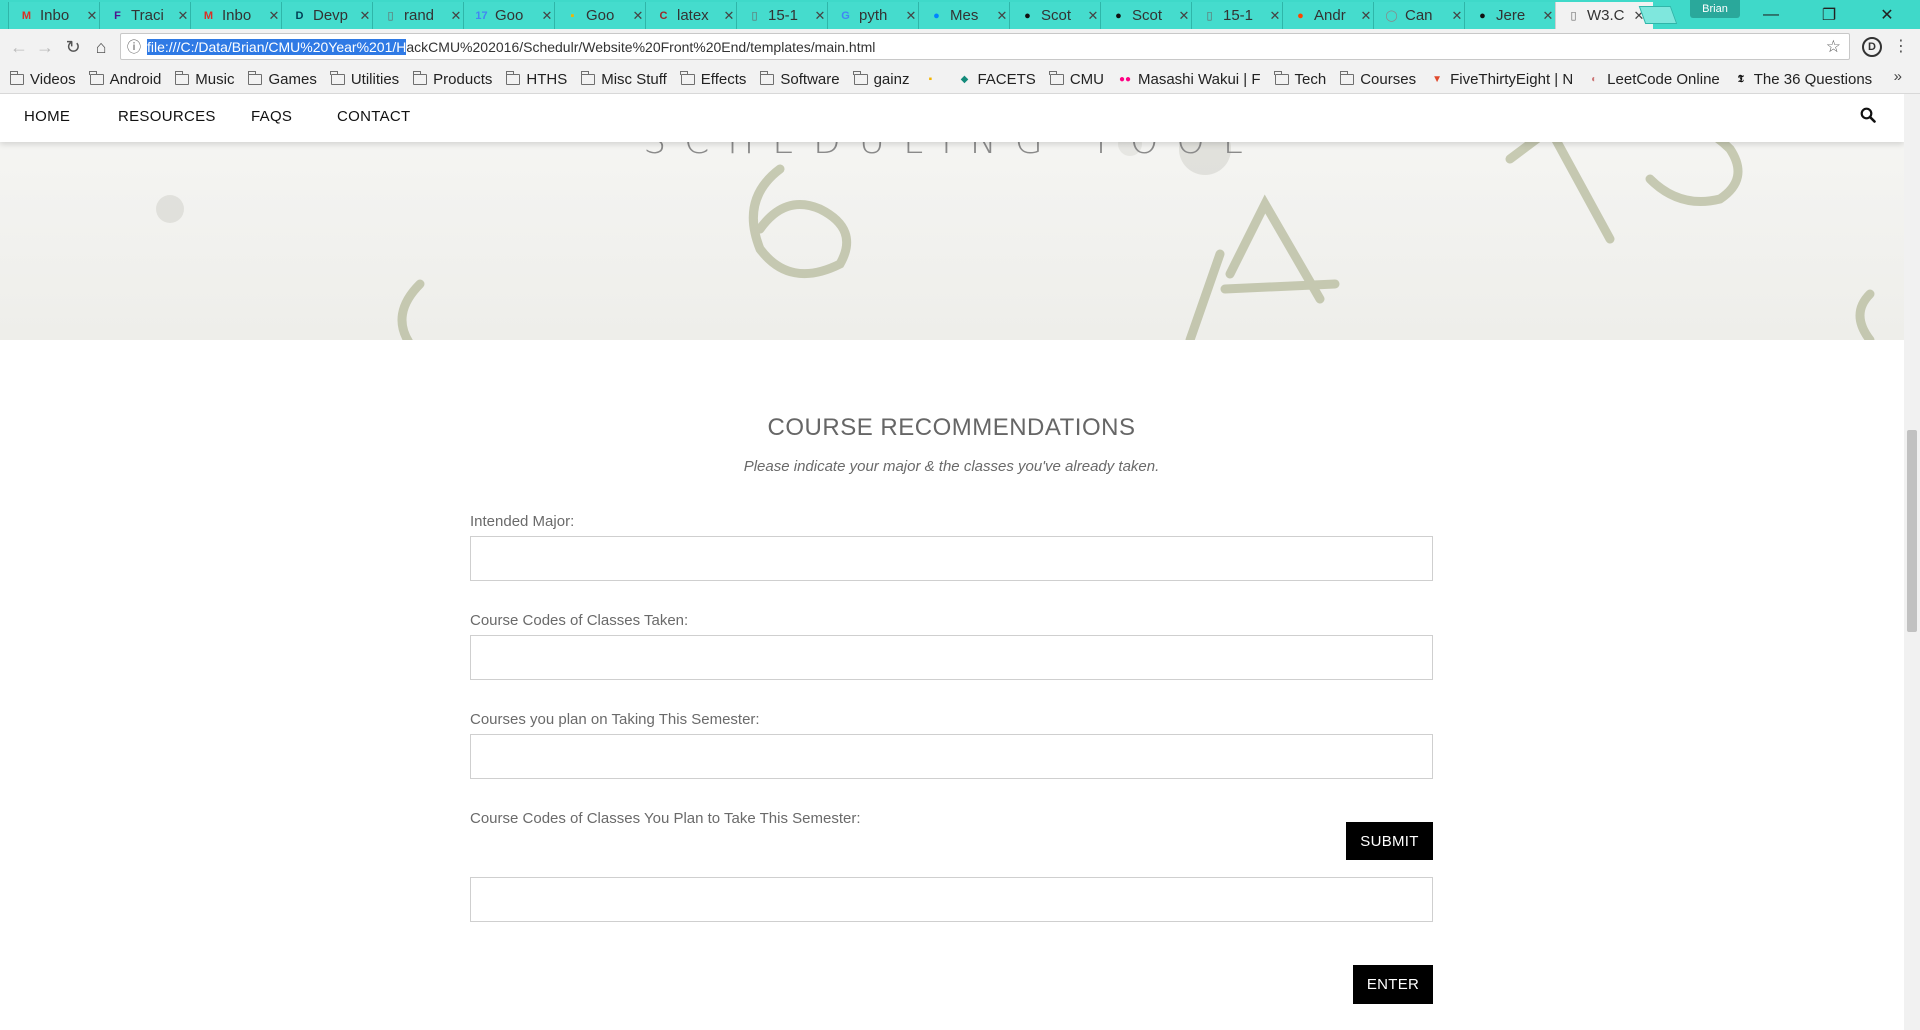 This screenshot has width=1920, height=1030. I want to click on reddit-icon: ●, so click(1300, 15).